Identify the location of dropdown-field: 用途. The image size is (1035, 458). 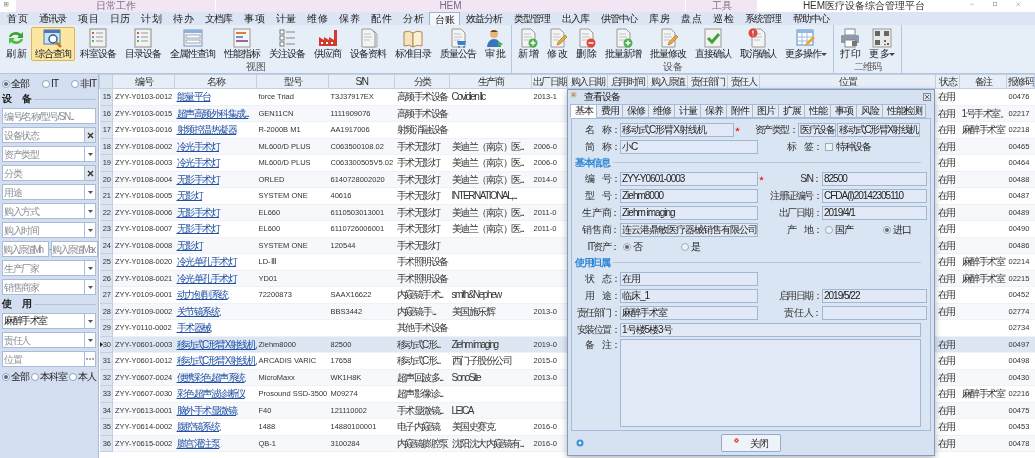
(43, 192).